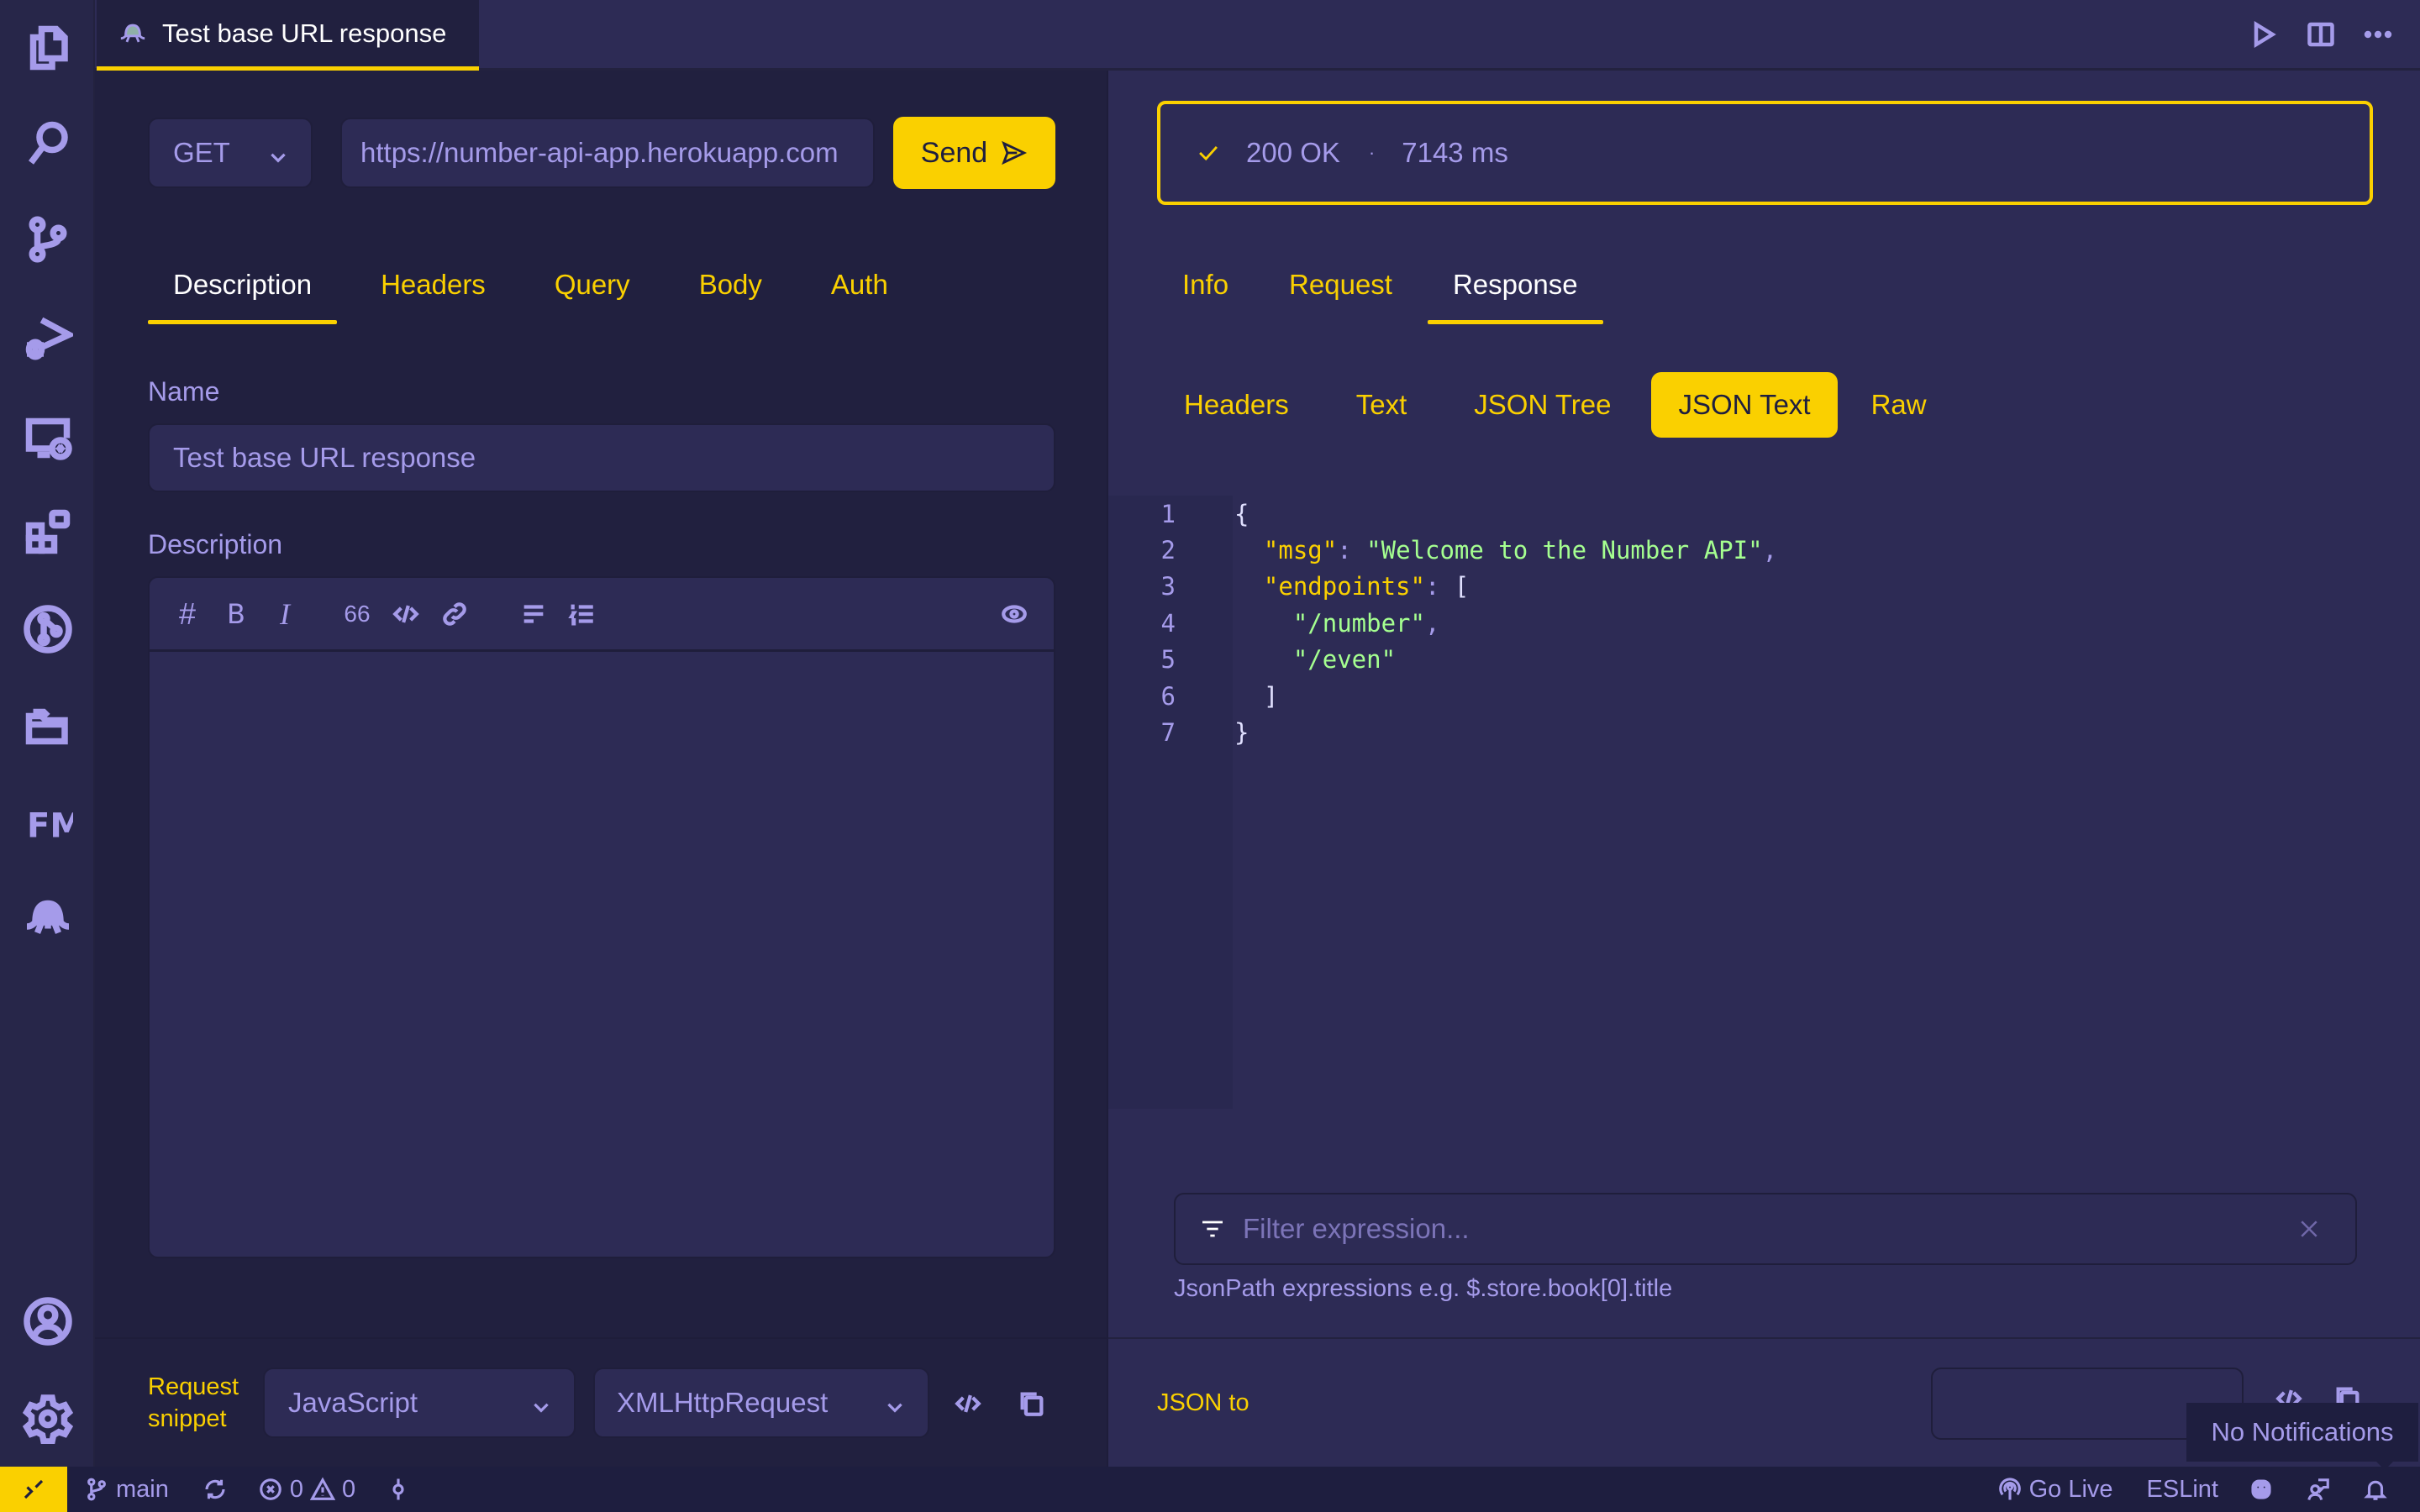  I want to click on feedback-button, so click(2318, 1489).